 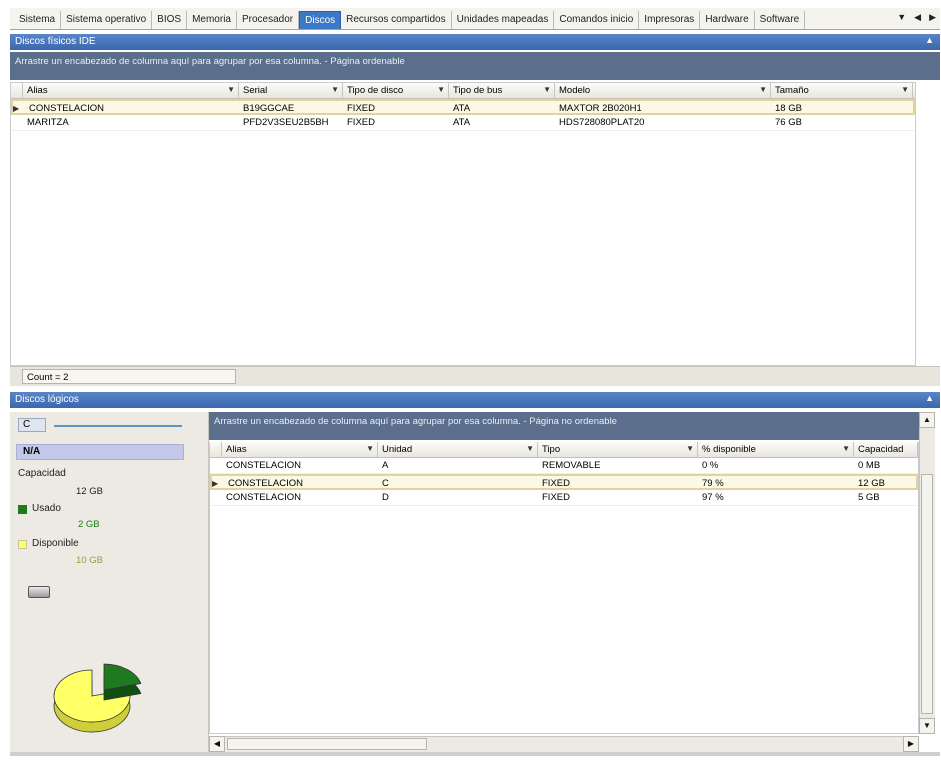 I want to click on tab-procesador: Procesador, so click(x=268, y=20).